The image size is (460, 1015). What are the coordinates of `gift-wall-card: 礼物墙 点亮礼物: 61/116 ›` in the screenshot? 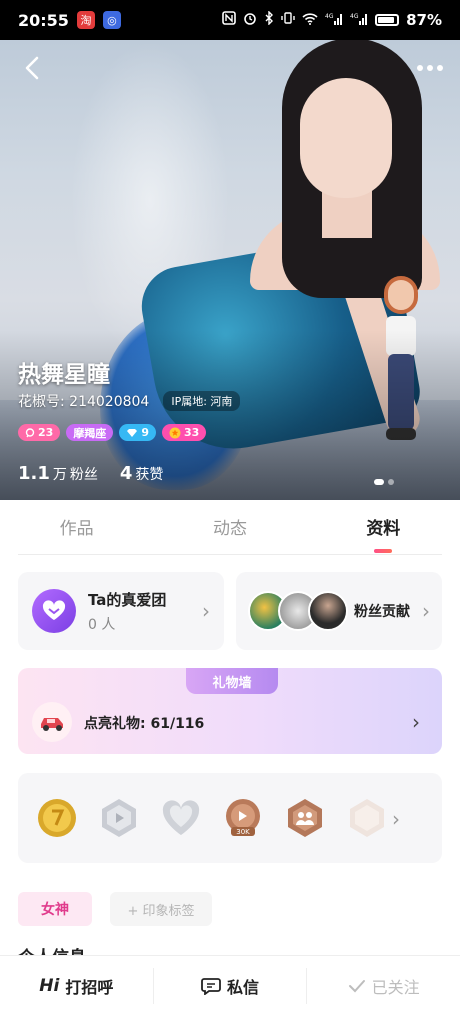 It's located at (230, 711).